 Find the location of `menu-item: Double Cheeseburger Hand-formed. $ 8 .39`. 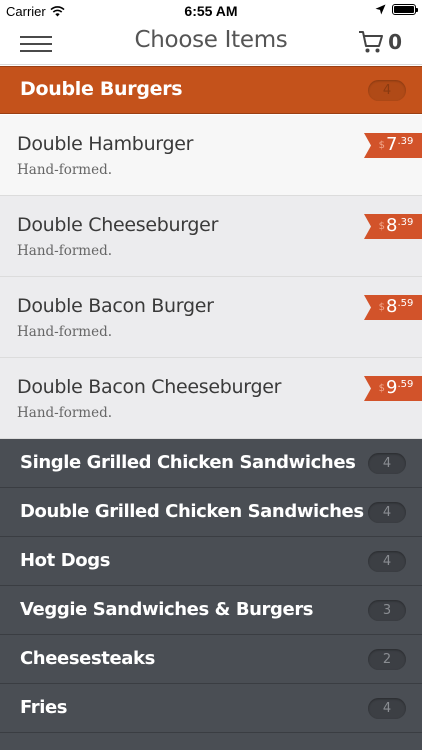

menu-item: Double Cheeseburger Hand-formed. $ 8 .39 is located at coordinates (211, 236).